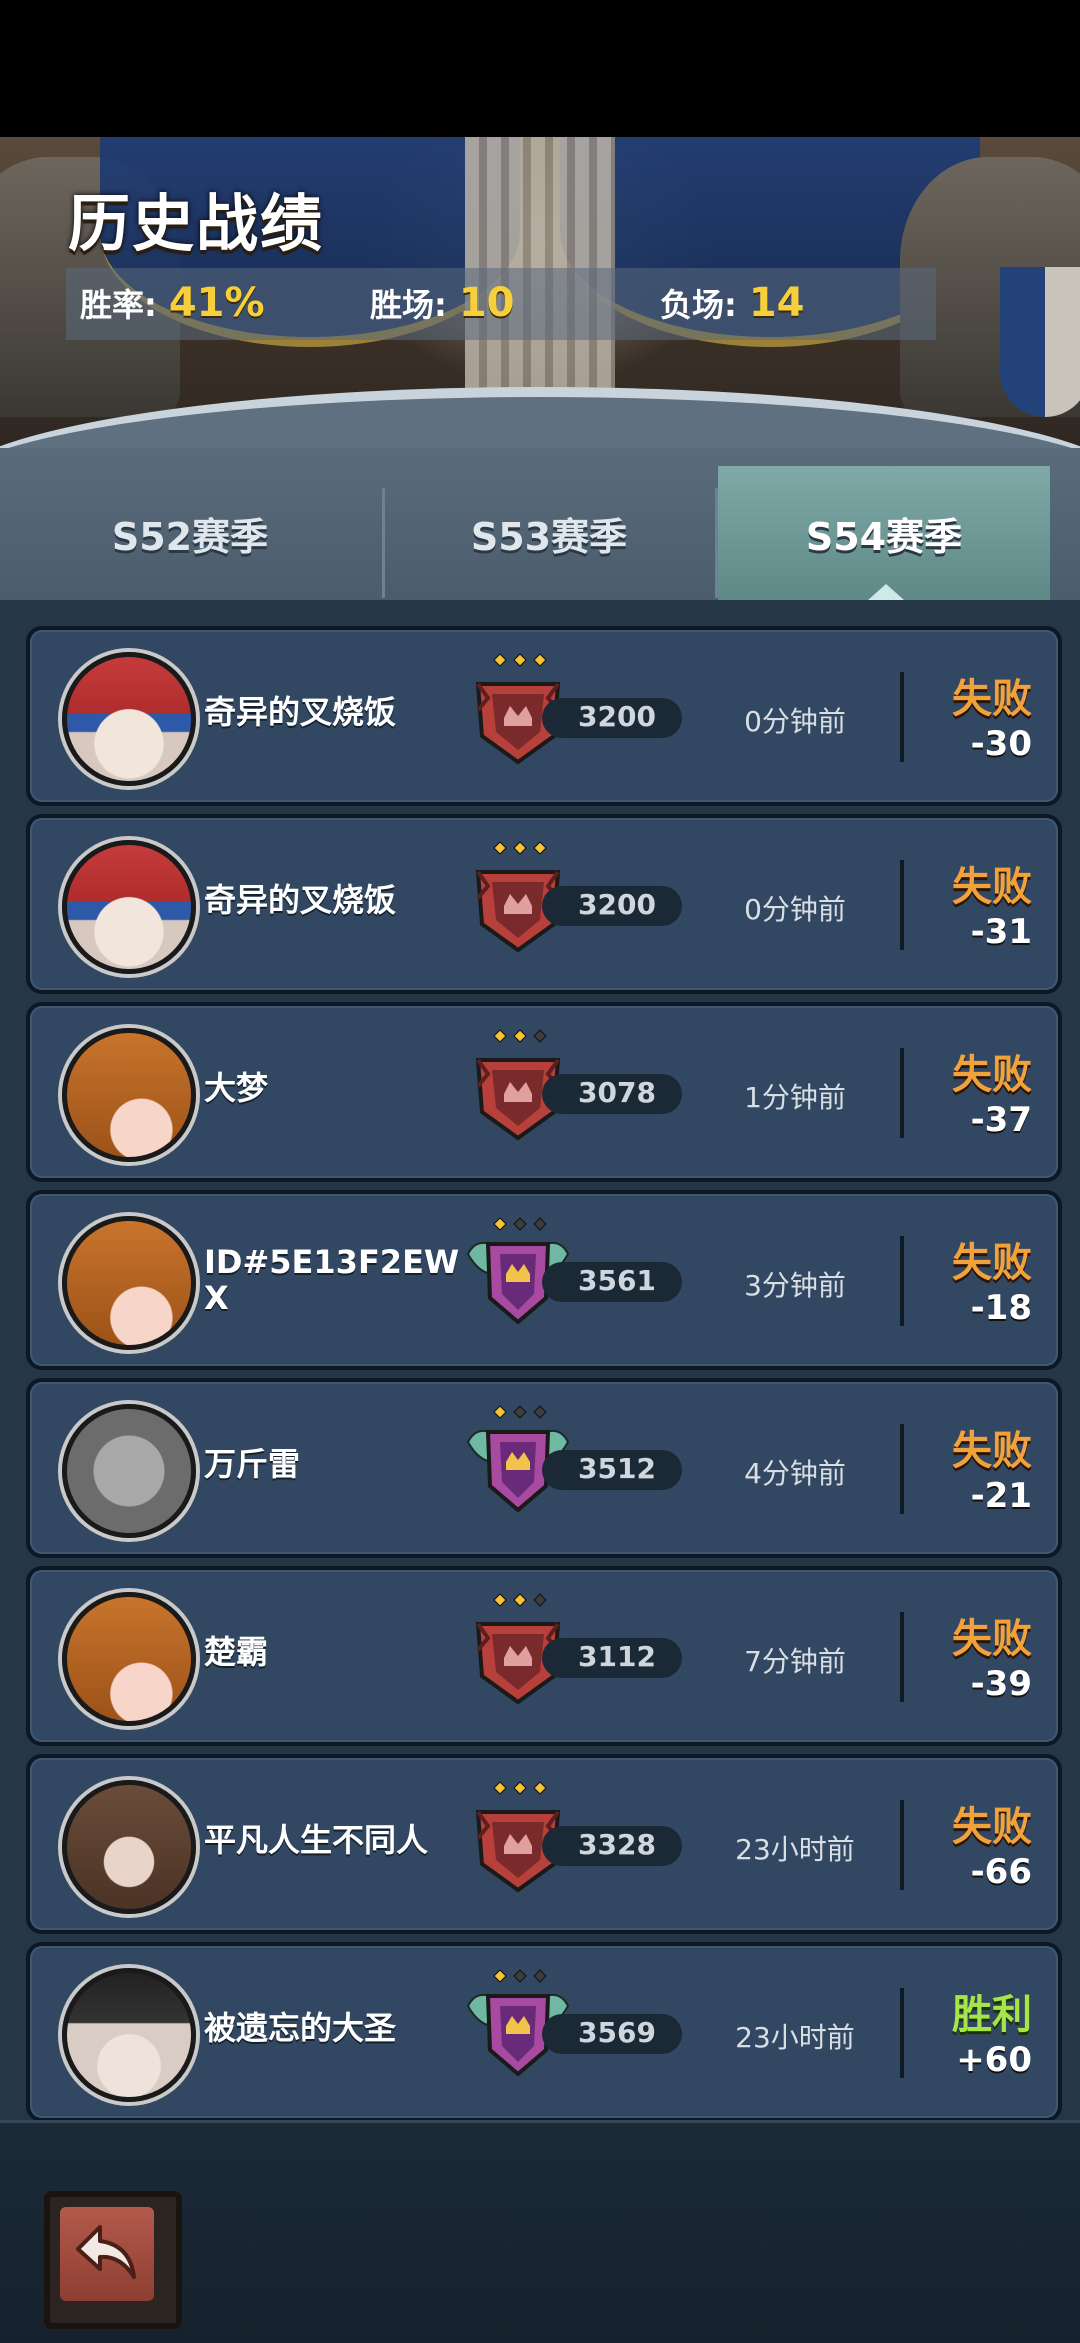 This screenshot has width=1080, height=2343. What do you see at coordinates (617, 1656) in the screenshot?
I see `rank-score: 3112` at bounding box center [617, 1656].